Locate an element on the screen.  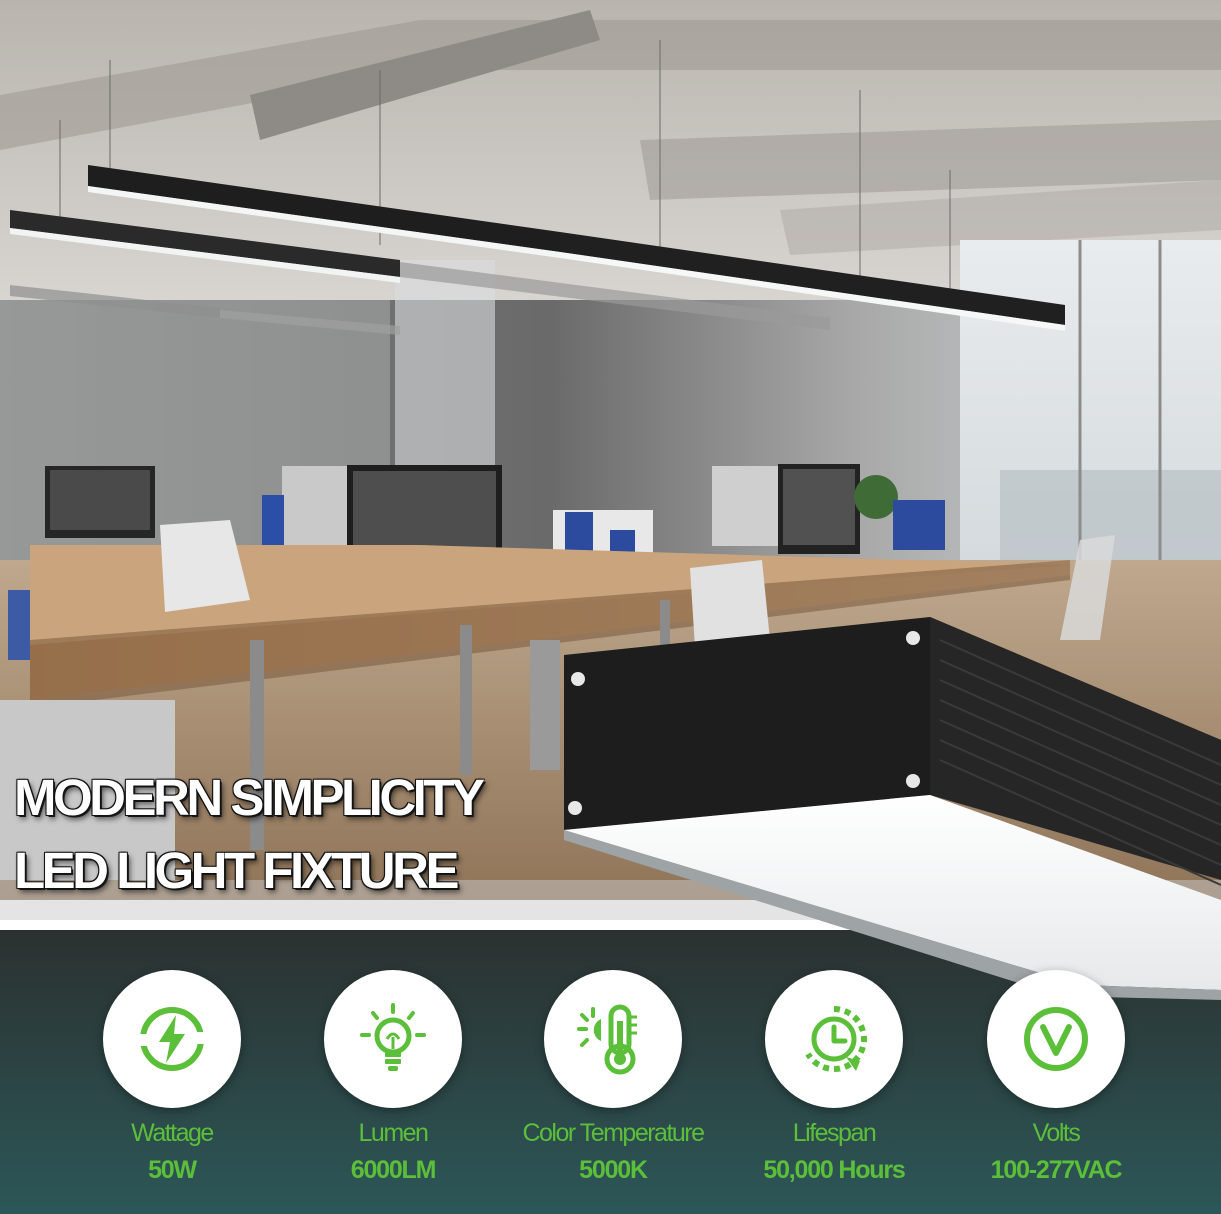
feature-color-temperature: Color Temperature 5000K is located at coordinates (613, 1077).